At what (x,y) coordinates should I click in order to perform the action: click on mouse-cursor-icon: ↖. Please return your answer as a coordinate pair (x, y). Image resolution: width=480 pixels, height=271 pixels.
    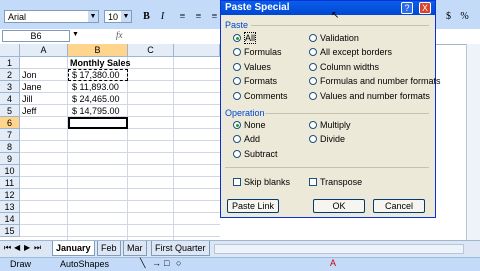
    Looking at the image, I should click on (335, 15).